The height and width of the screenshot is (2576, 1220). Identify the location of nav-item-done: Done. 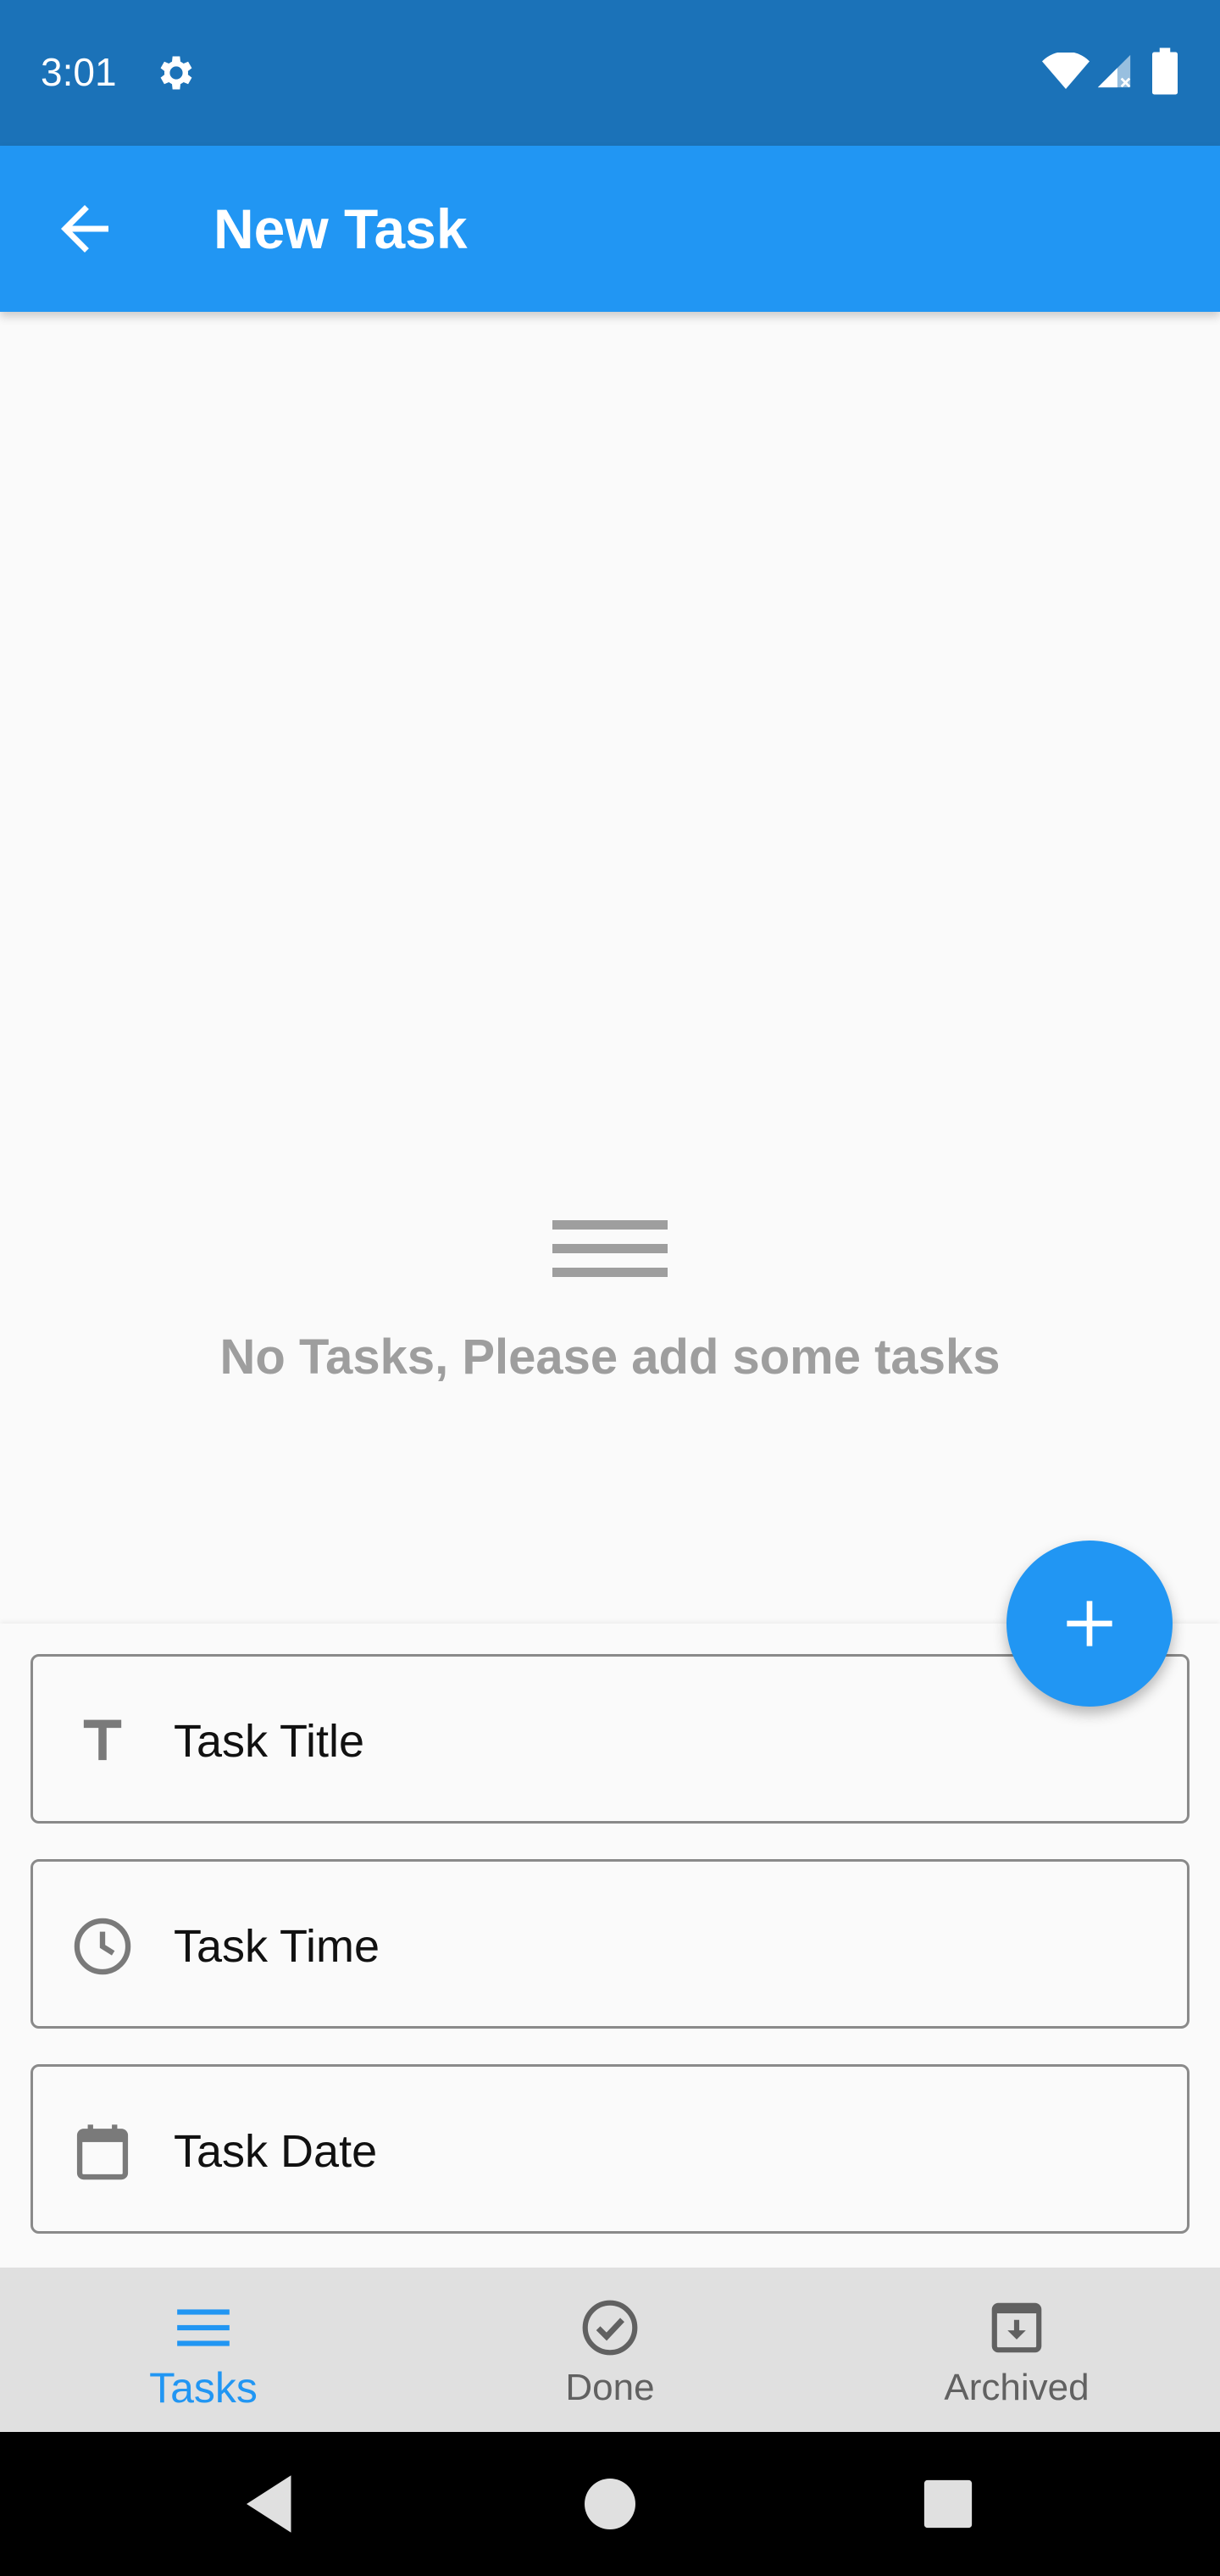
(610, 2350).